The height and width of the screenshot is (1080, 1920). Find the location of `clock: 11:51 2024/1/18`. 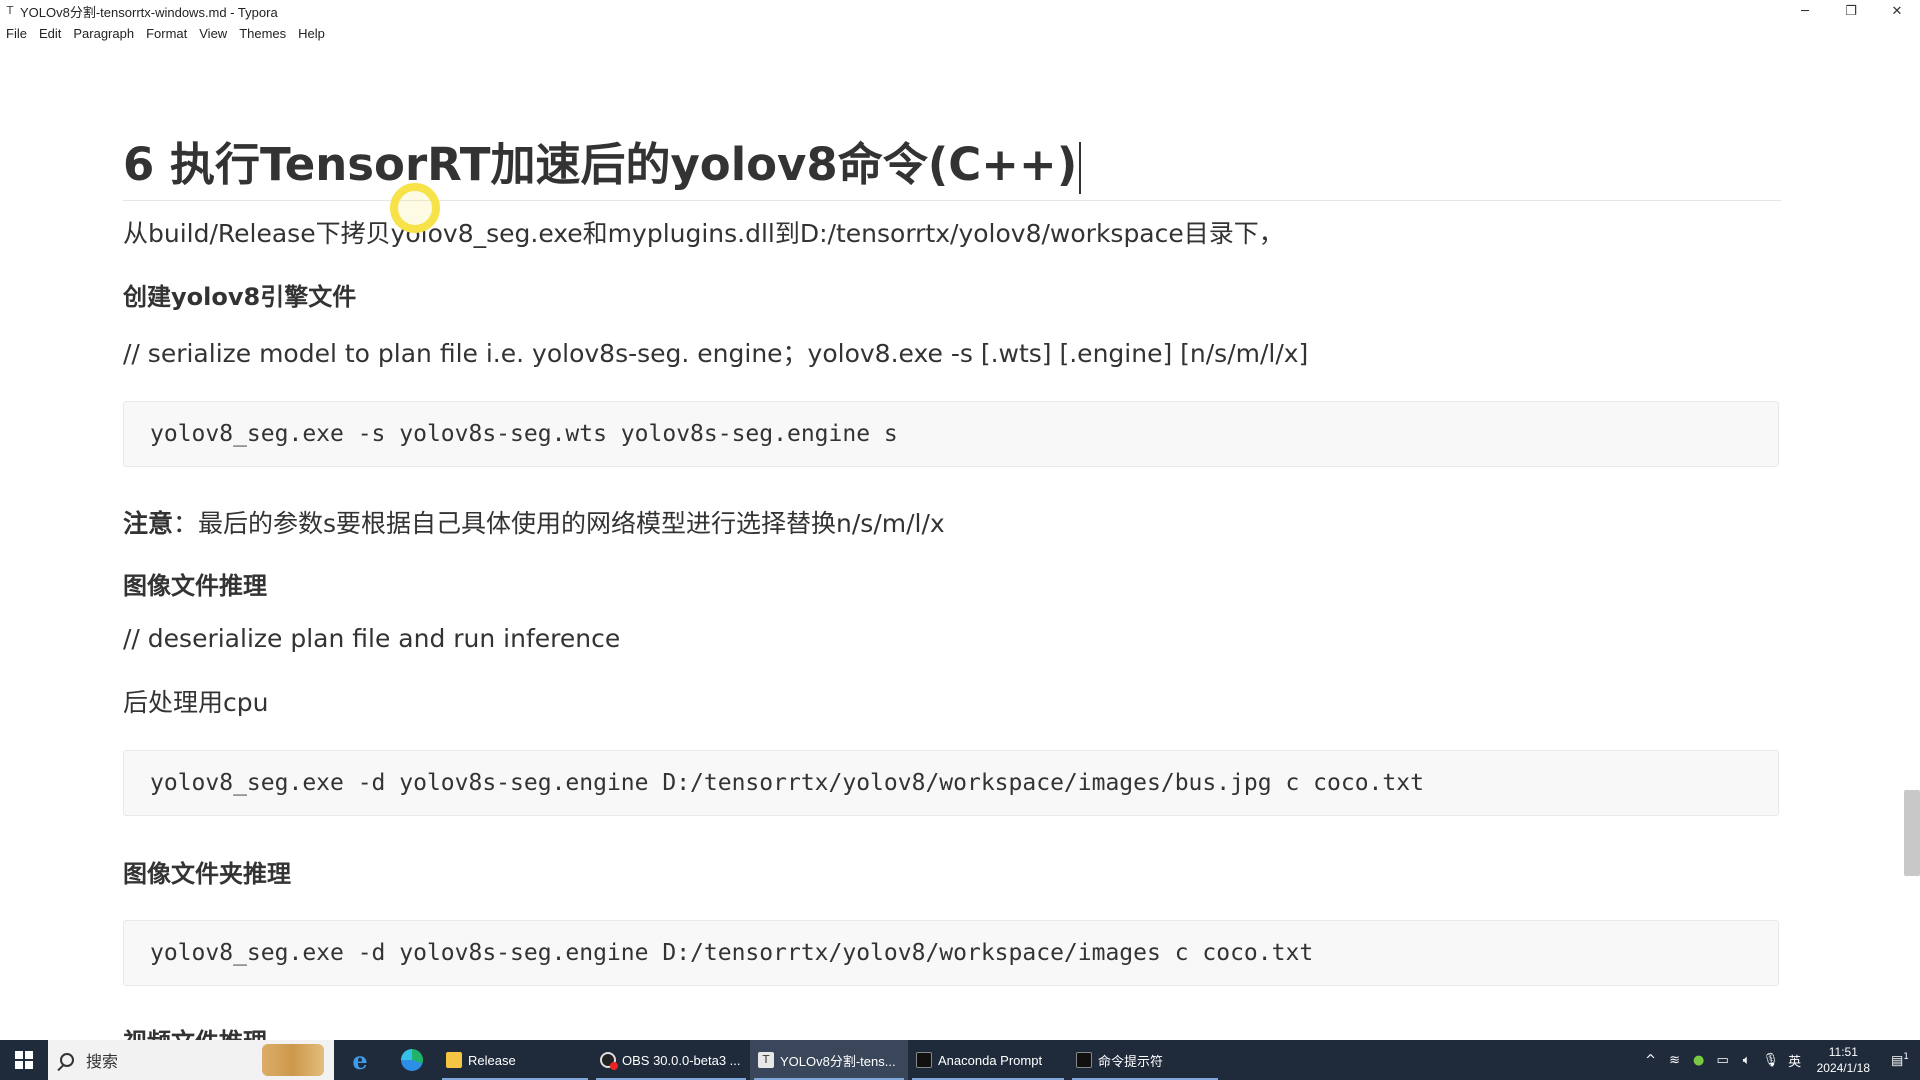

clock: 11:51 2024/1/18 is located at coordinates (1843, 1060).